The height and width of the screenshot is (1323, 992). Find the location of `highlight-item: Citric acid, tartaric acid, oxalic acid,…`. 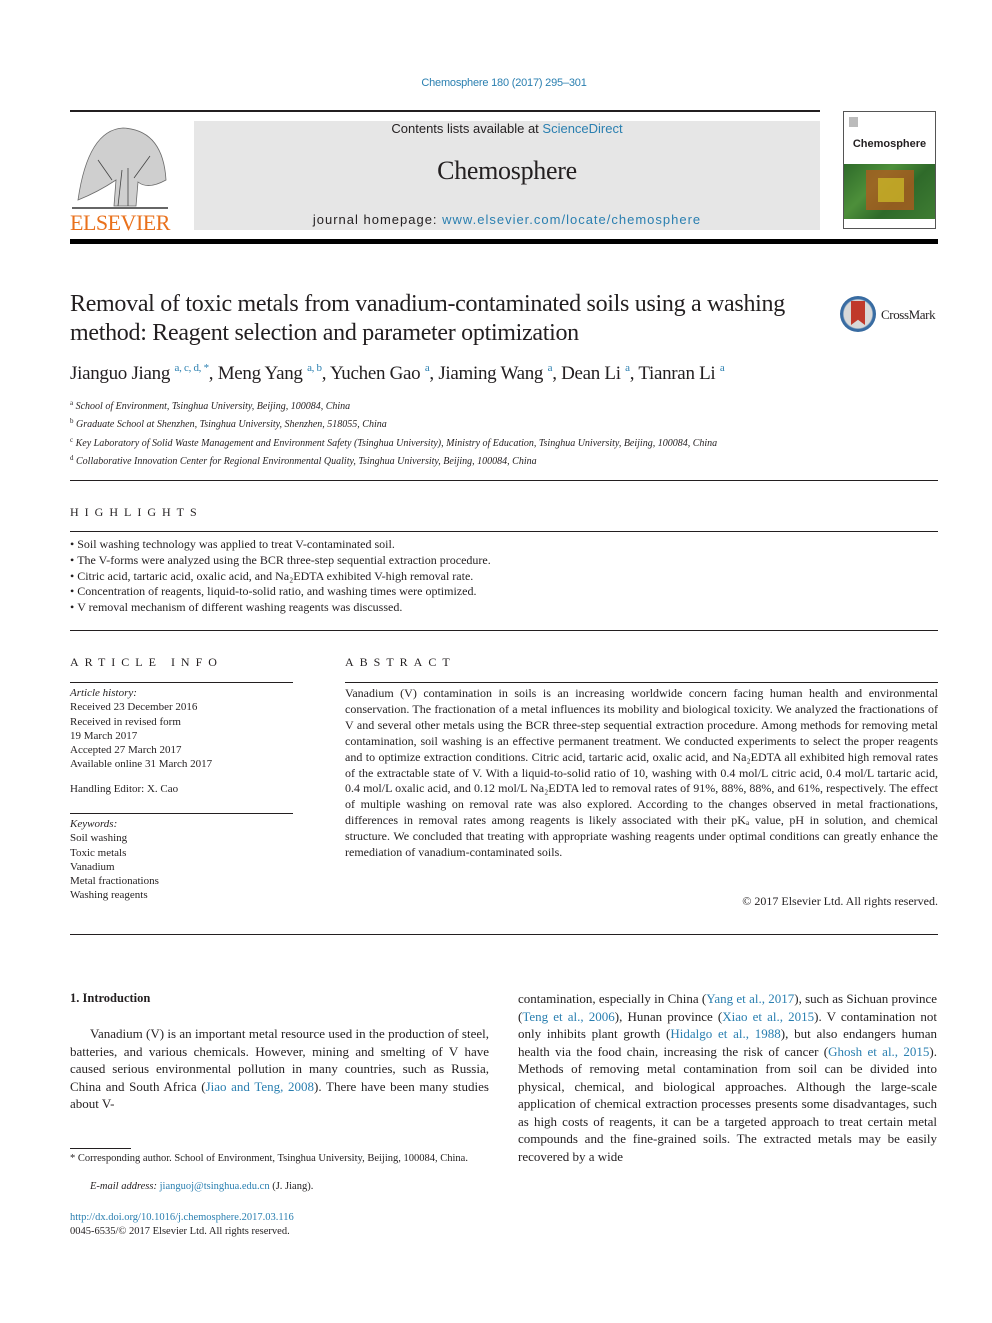

highlight-item: Citric acid, tartaric acid, oxalic acid,… is located at coordinates (500, 577).